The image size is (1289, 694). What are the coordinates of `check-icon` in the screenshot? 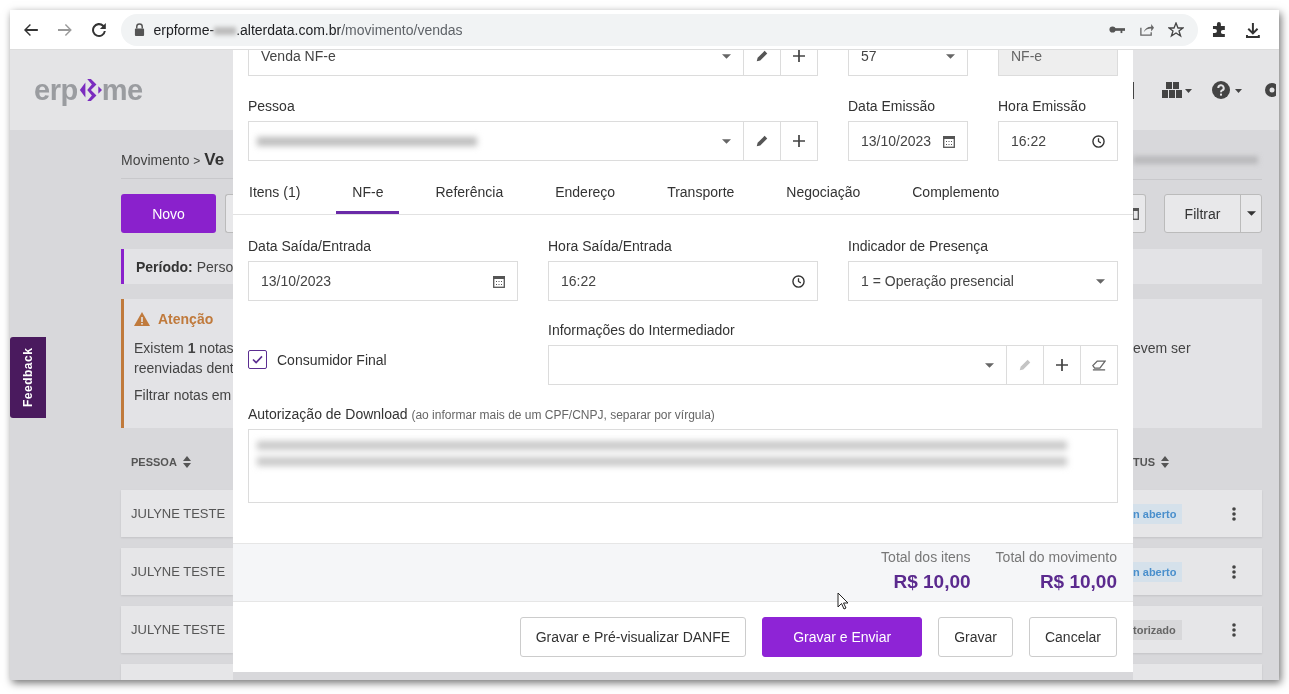 It's located at (257, 359).